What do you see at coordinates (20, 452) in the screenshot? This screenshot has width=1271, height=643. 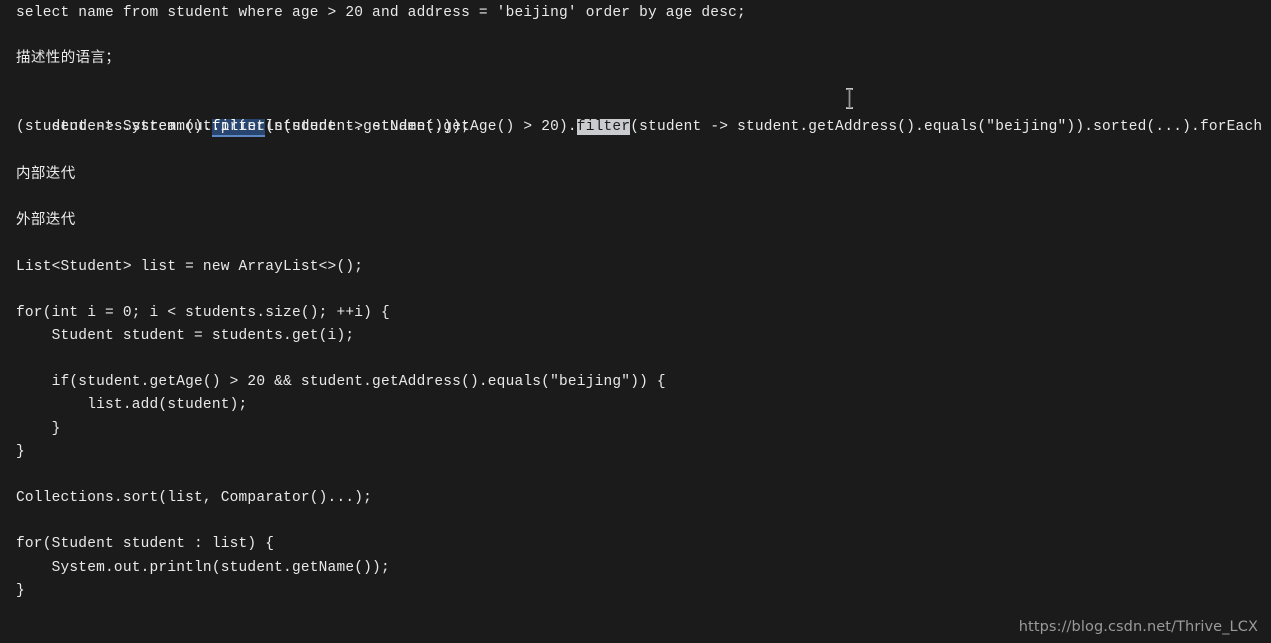 I see `code-line-for-close: }` at bounding box center [20, 452].